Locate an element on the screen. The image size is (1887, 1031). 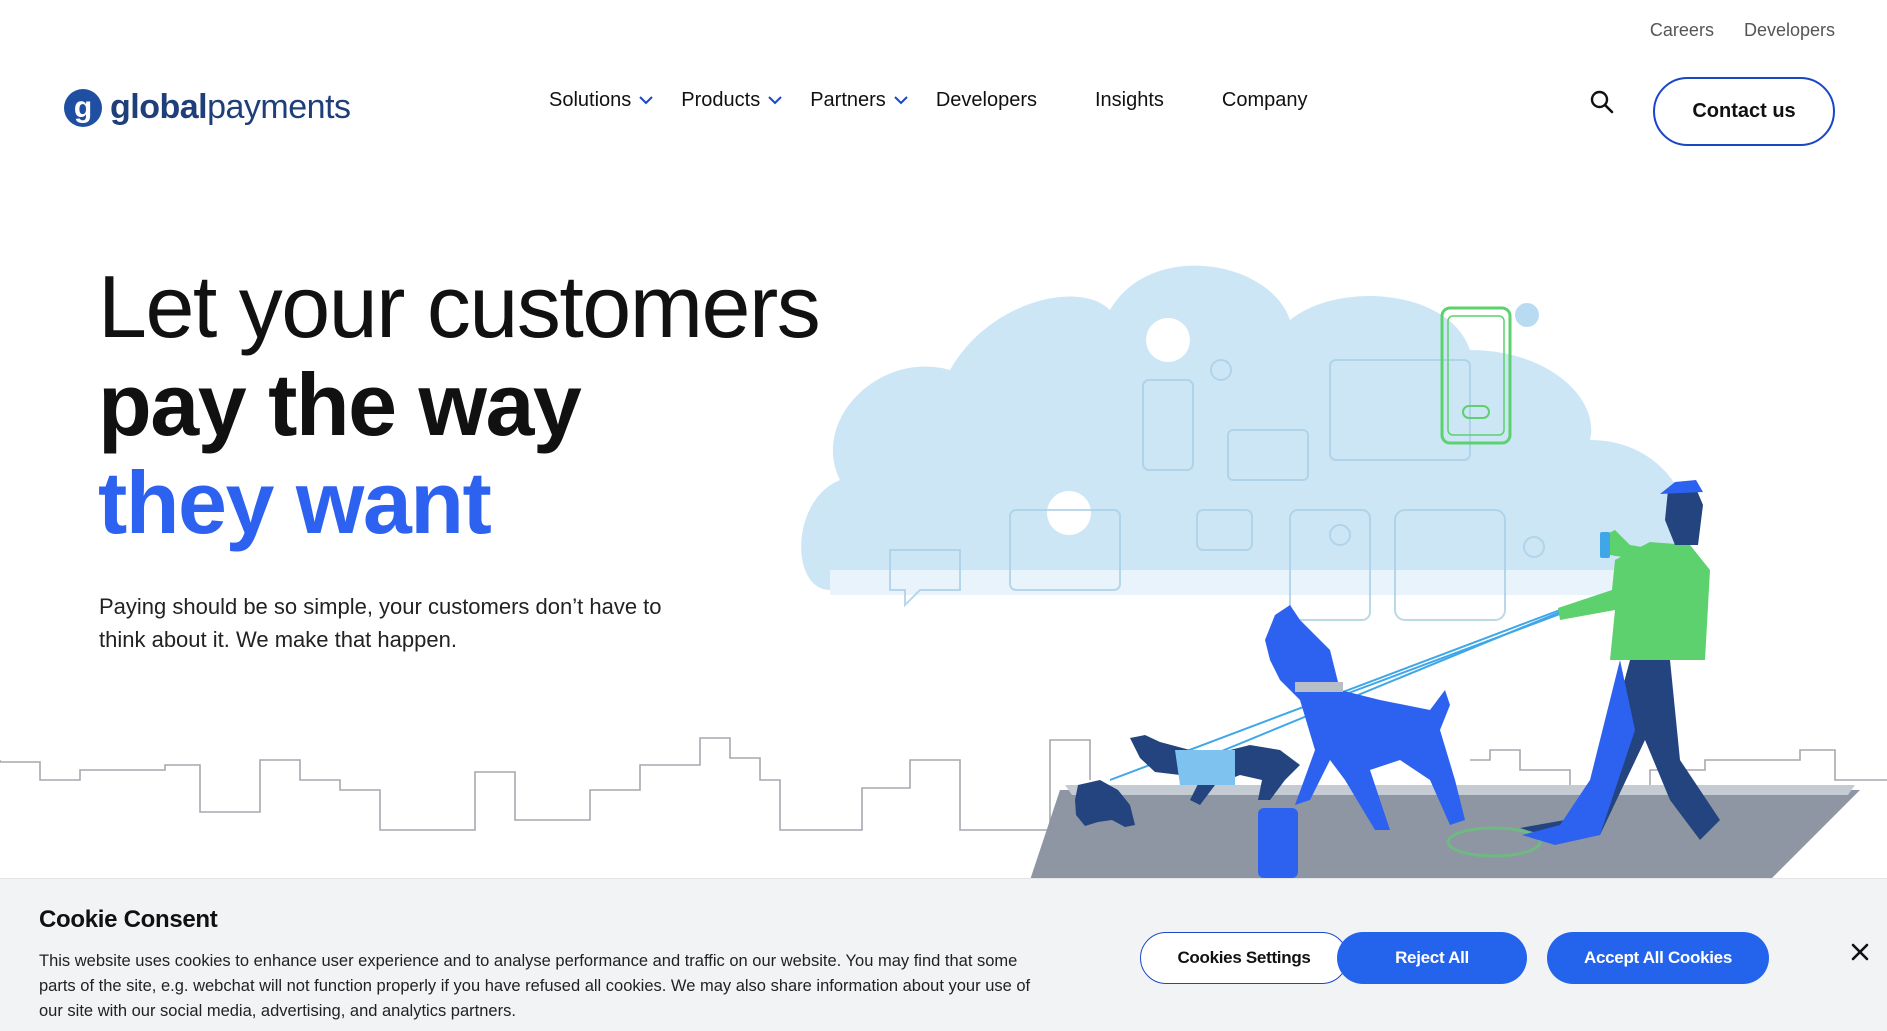
close-icon is located at coordinates (1860, 952).